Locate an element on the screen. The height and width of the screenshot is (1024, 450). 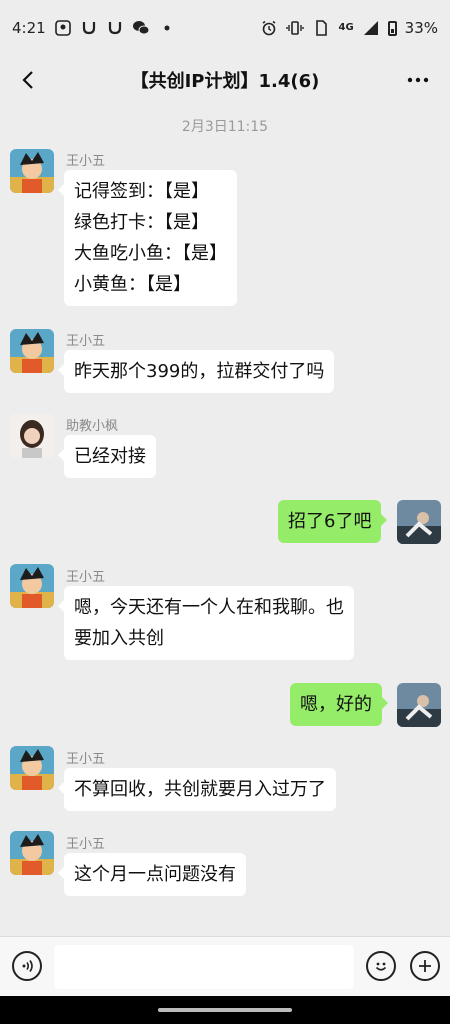
battery-level: 33% is located at coordinates (421, 28).